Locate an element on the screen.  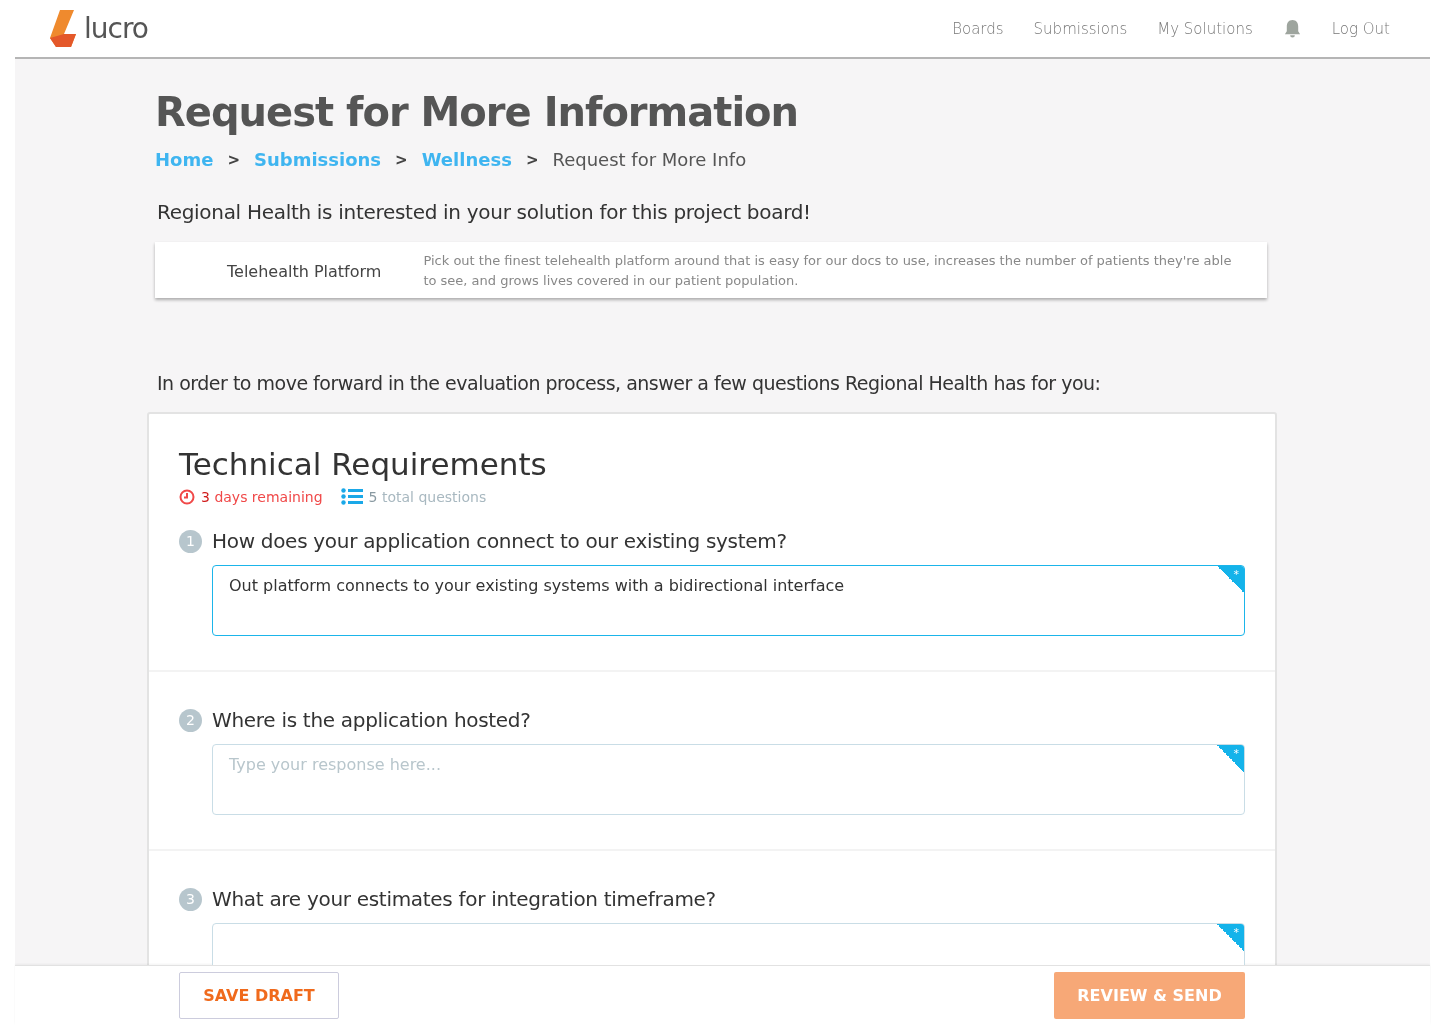
logout-link: Log Out is located at coordinates (1360, 28).